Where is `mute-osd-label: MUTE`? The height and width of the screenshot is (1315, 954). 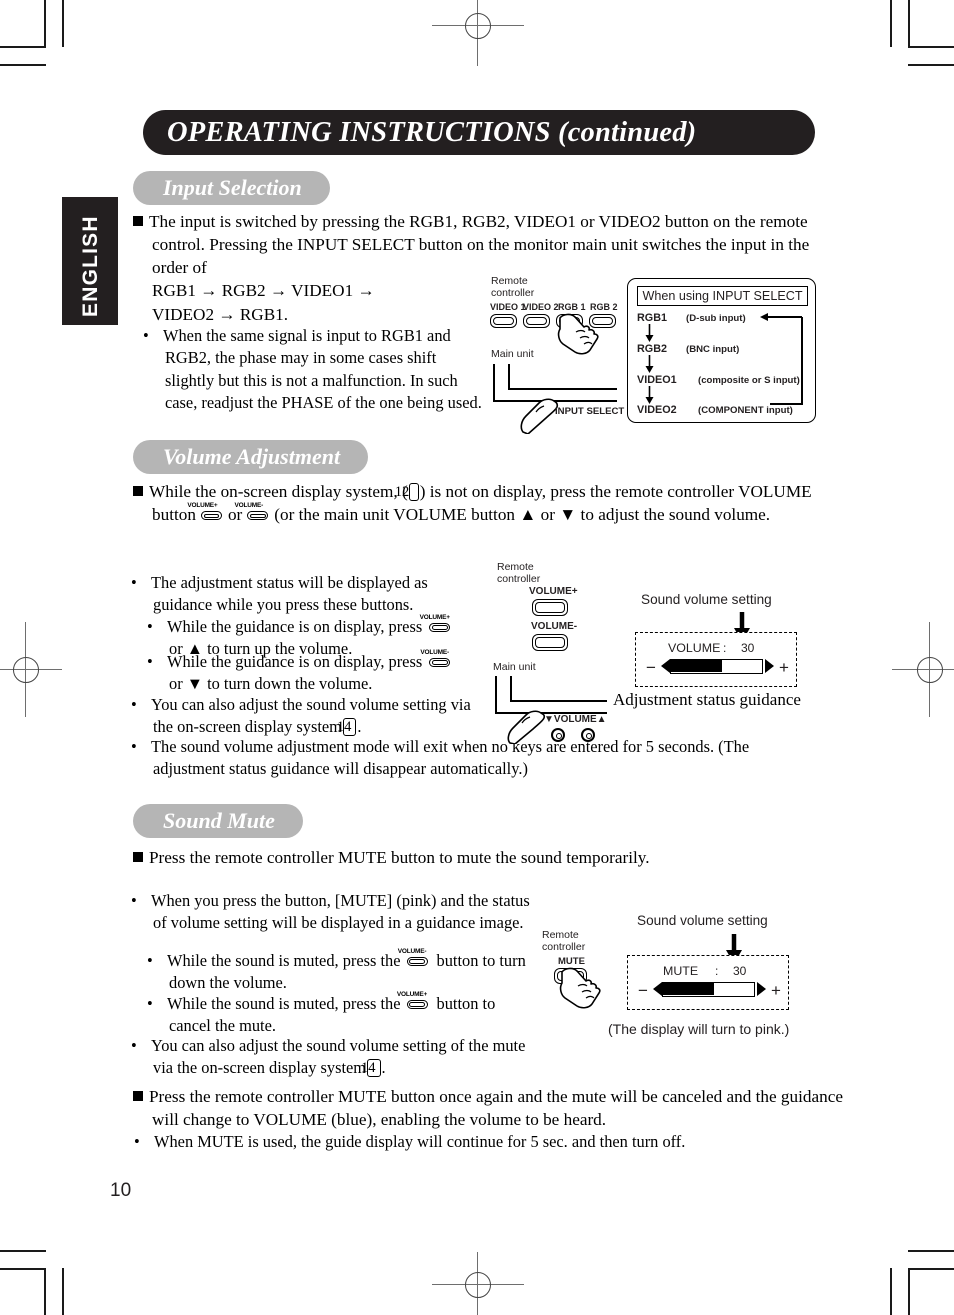
mute-osd-label: MUTE is located at coordinates (681, 971).